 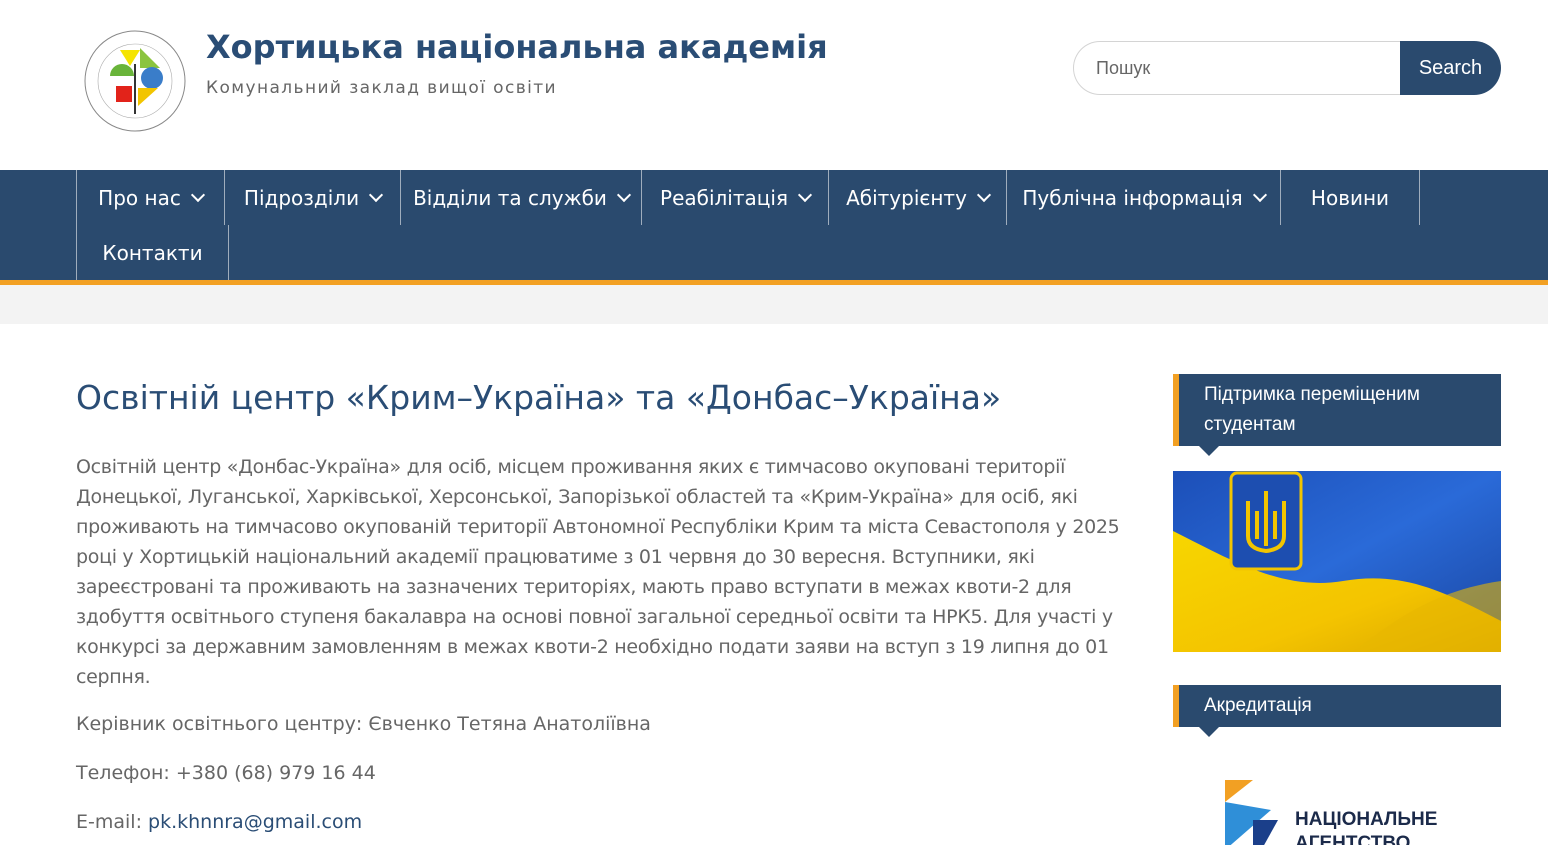 I want to click on ukraine-flag-image, so click(x=1337, y=561).